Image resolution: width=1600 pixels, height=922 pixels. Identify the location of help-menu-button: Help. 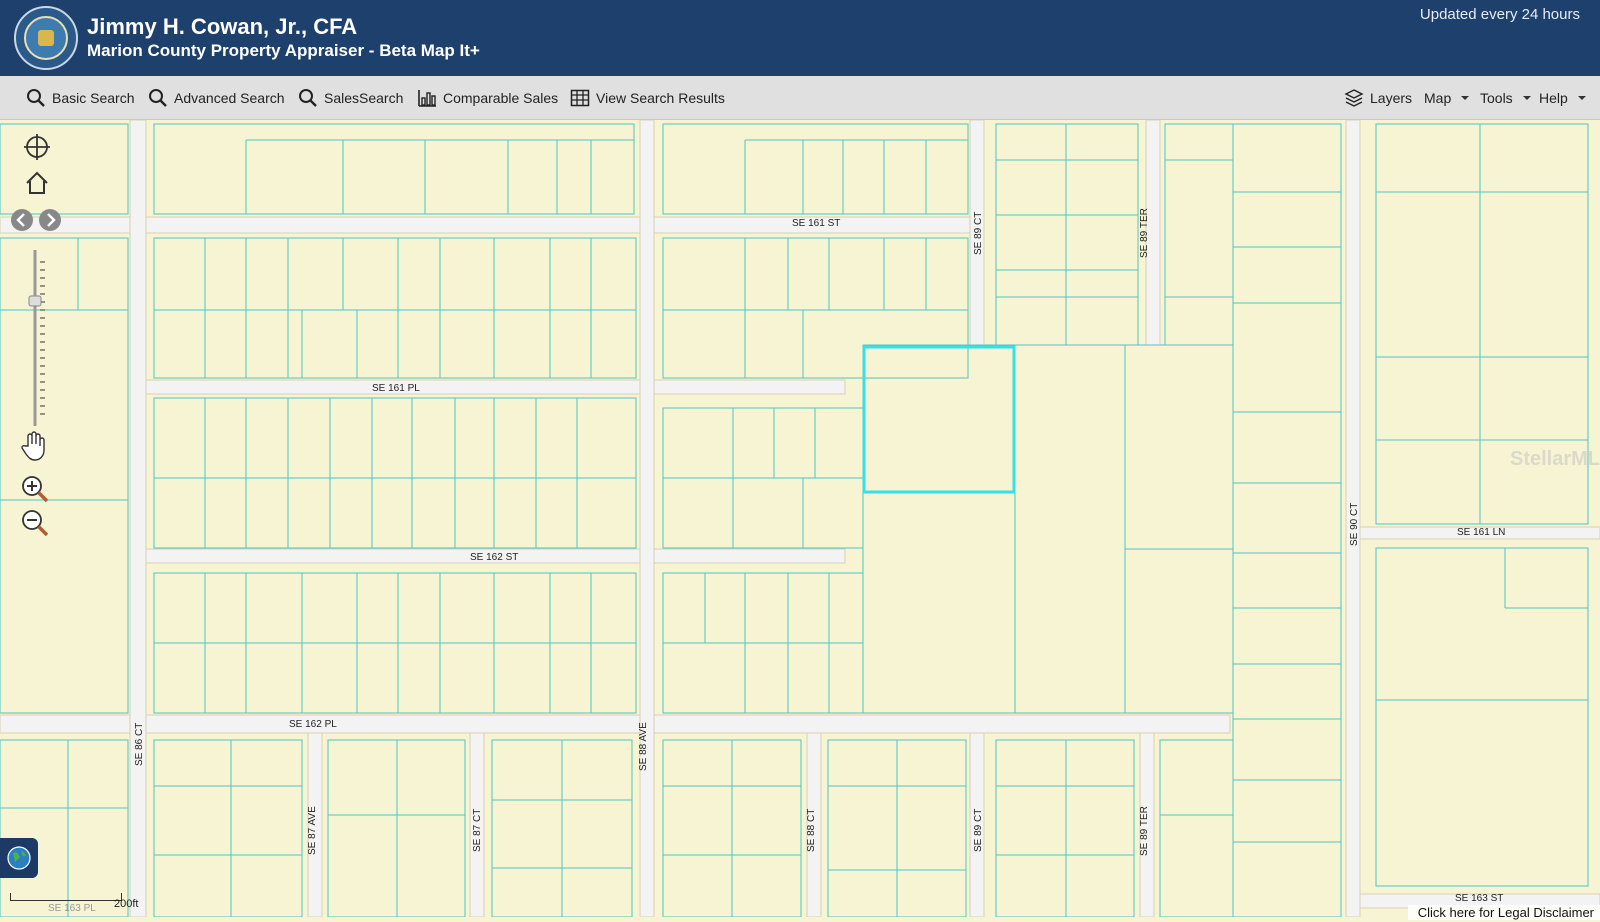
(1562, 98).